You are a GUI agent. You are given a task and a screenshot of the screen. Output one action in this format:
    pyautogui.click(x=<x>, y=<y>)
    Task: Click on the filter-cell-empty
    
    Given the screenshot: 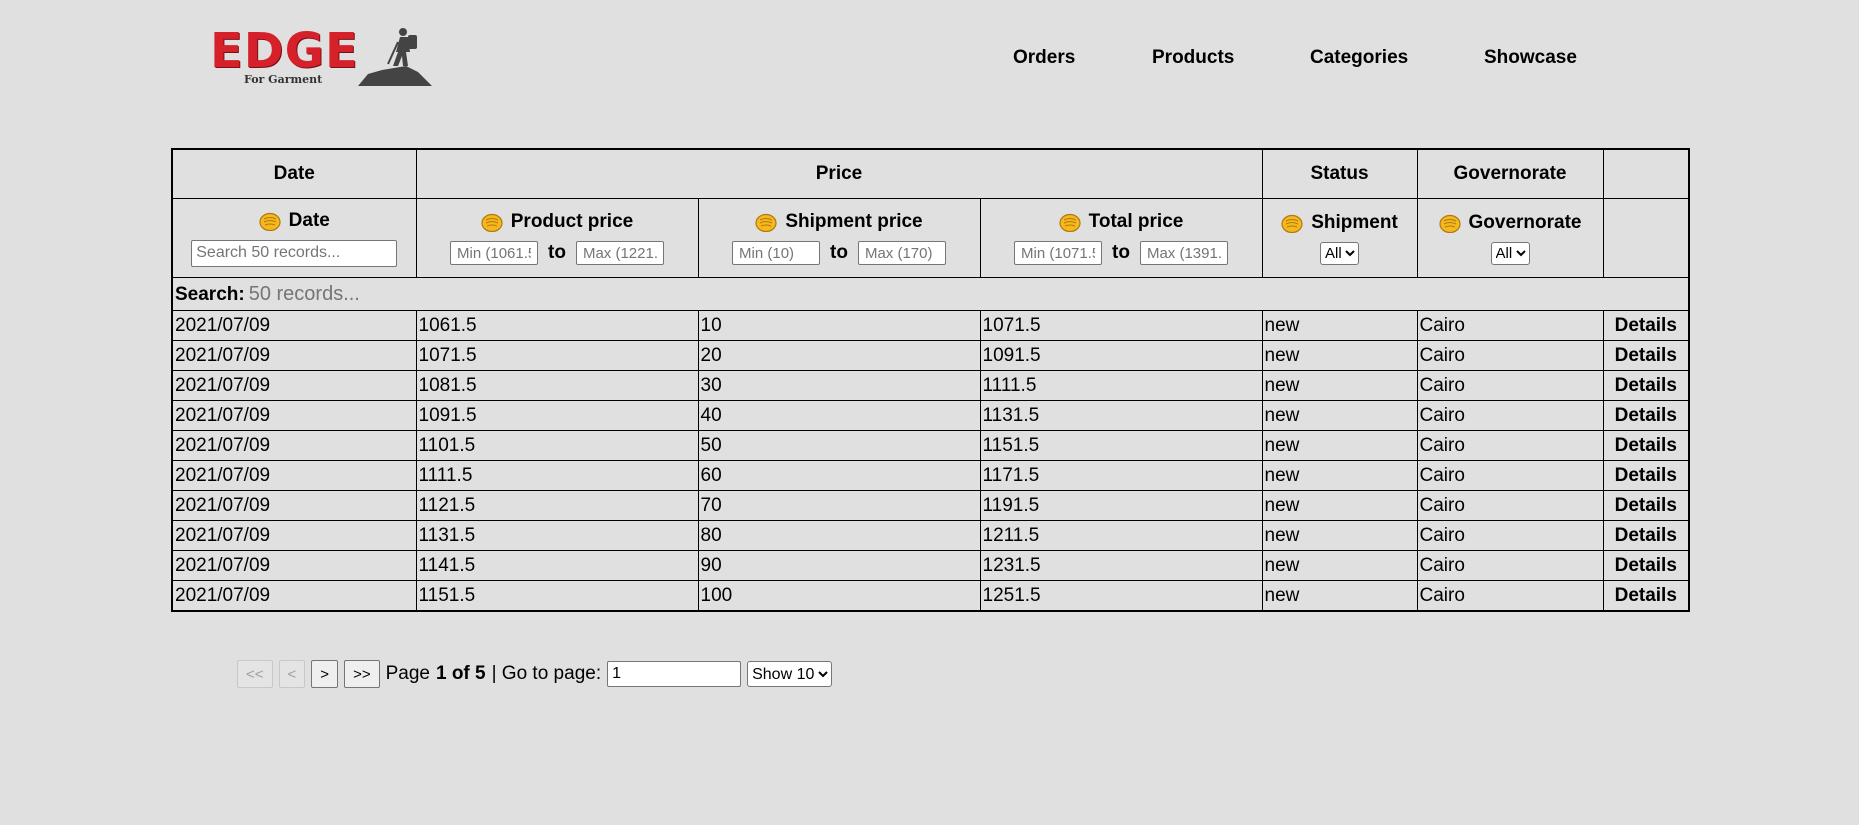 What is the action you would take?
    pyautogui.click(x=1646, y=238)
    